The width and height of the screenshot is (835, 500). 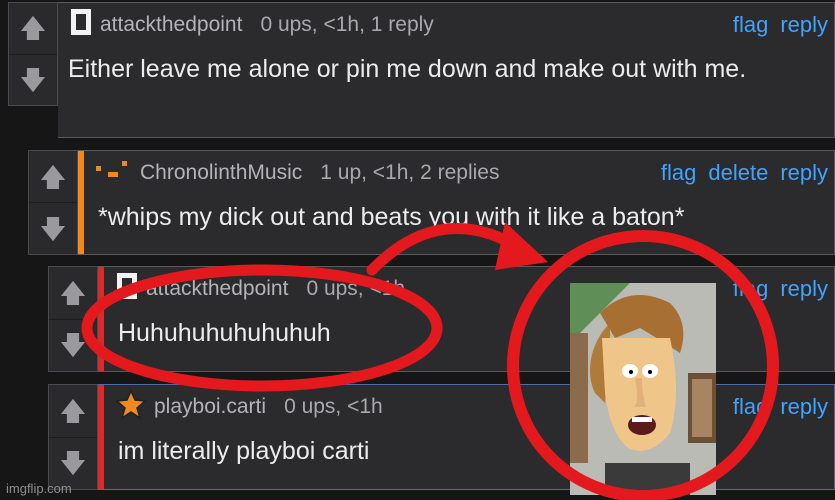 I want to click on star-icon, so click(x=131, y=407).